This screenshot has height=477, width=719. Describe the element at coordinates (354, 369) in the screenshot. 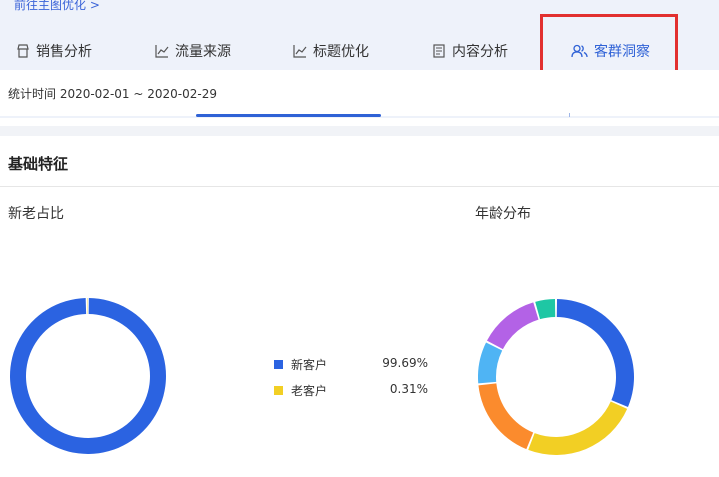

I see `legend-item-new-customer: 新客户 99.69%` at that location.